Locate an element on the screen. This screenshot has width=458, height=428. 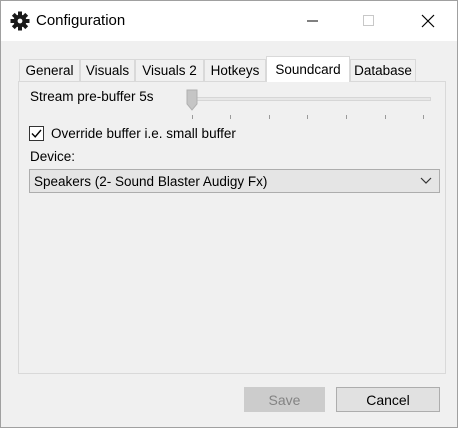
close-icon is located at coordinates (428, 21).